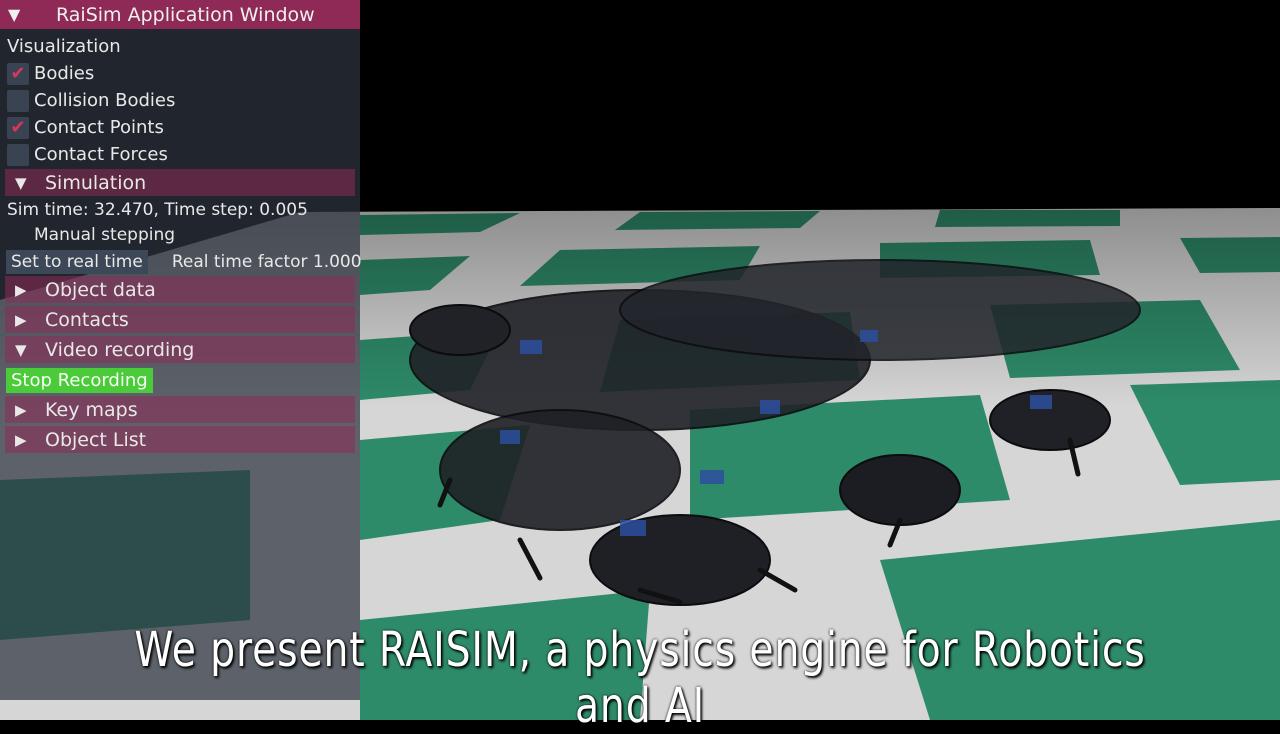 The height and width of the screenshot is (734, 1280). I want to click on object-data-header: ▶ Object data, so click(180, 289).